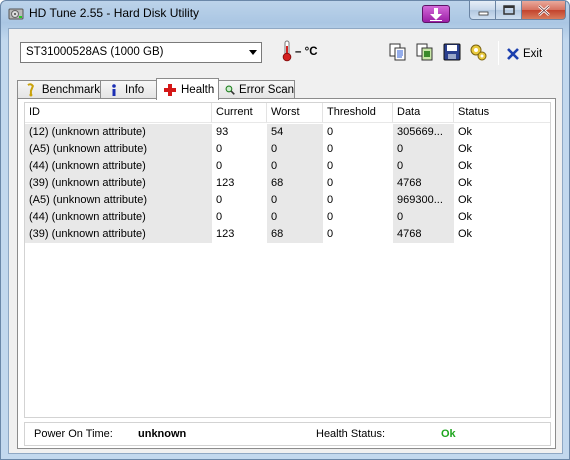 The image size is (570, 460). I want to click on column-header-data: Data, so click(423, 113).